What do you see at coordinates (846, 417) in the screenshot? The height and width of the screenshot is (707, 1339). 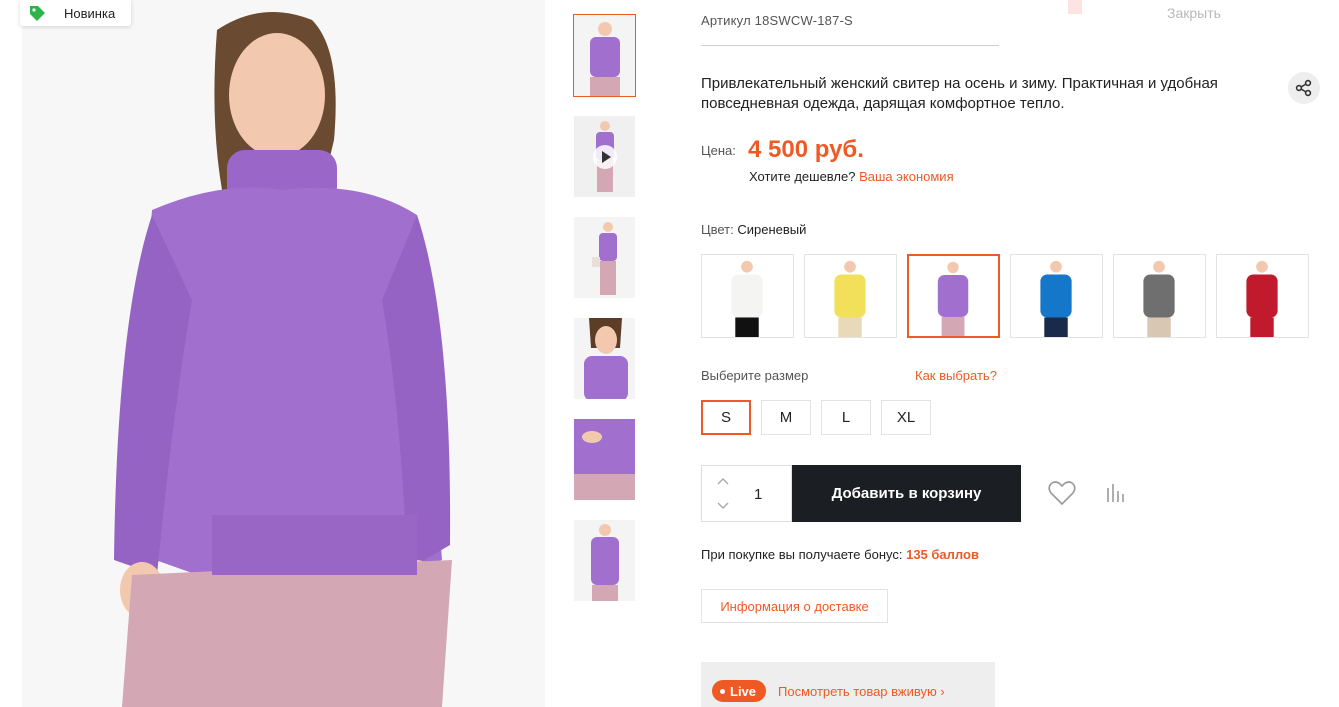 I see `size-l-button: L` at bounding box center [846, 417].